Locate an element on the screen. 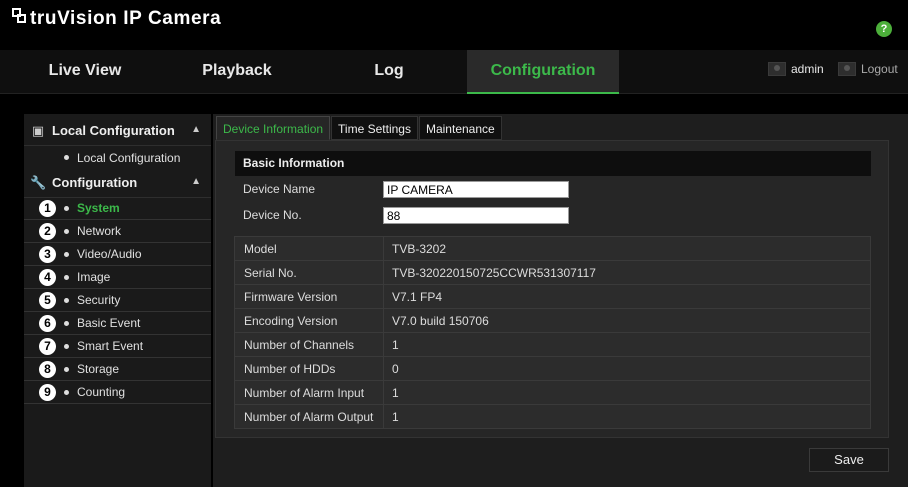 Image resolution: width=908 pixels, height=487 pixels. sidebar-item-label: System is located at coordinates (98, 208).